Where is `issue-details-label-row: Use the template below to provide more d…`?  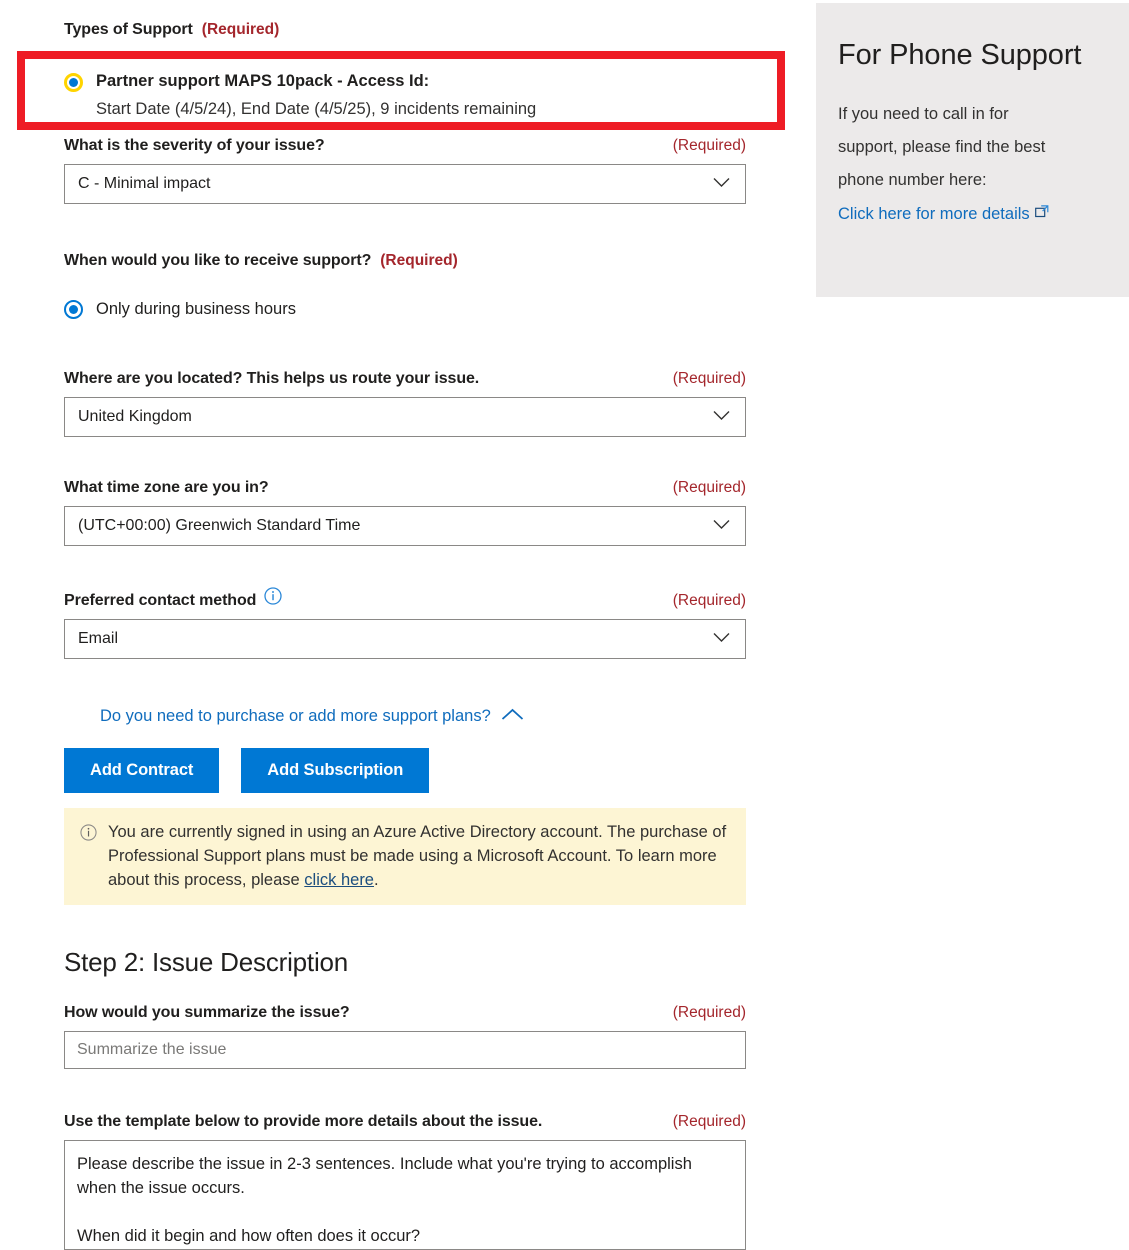
issue-details-label-row: Use the template below to provide more d… is located at coordinates (405, 1122).